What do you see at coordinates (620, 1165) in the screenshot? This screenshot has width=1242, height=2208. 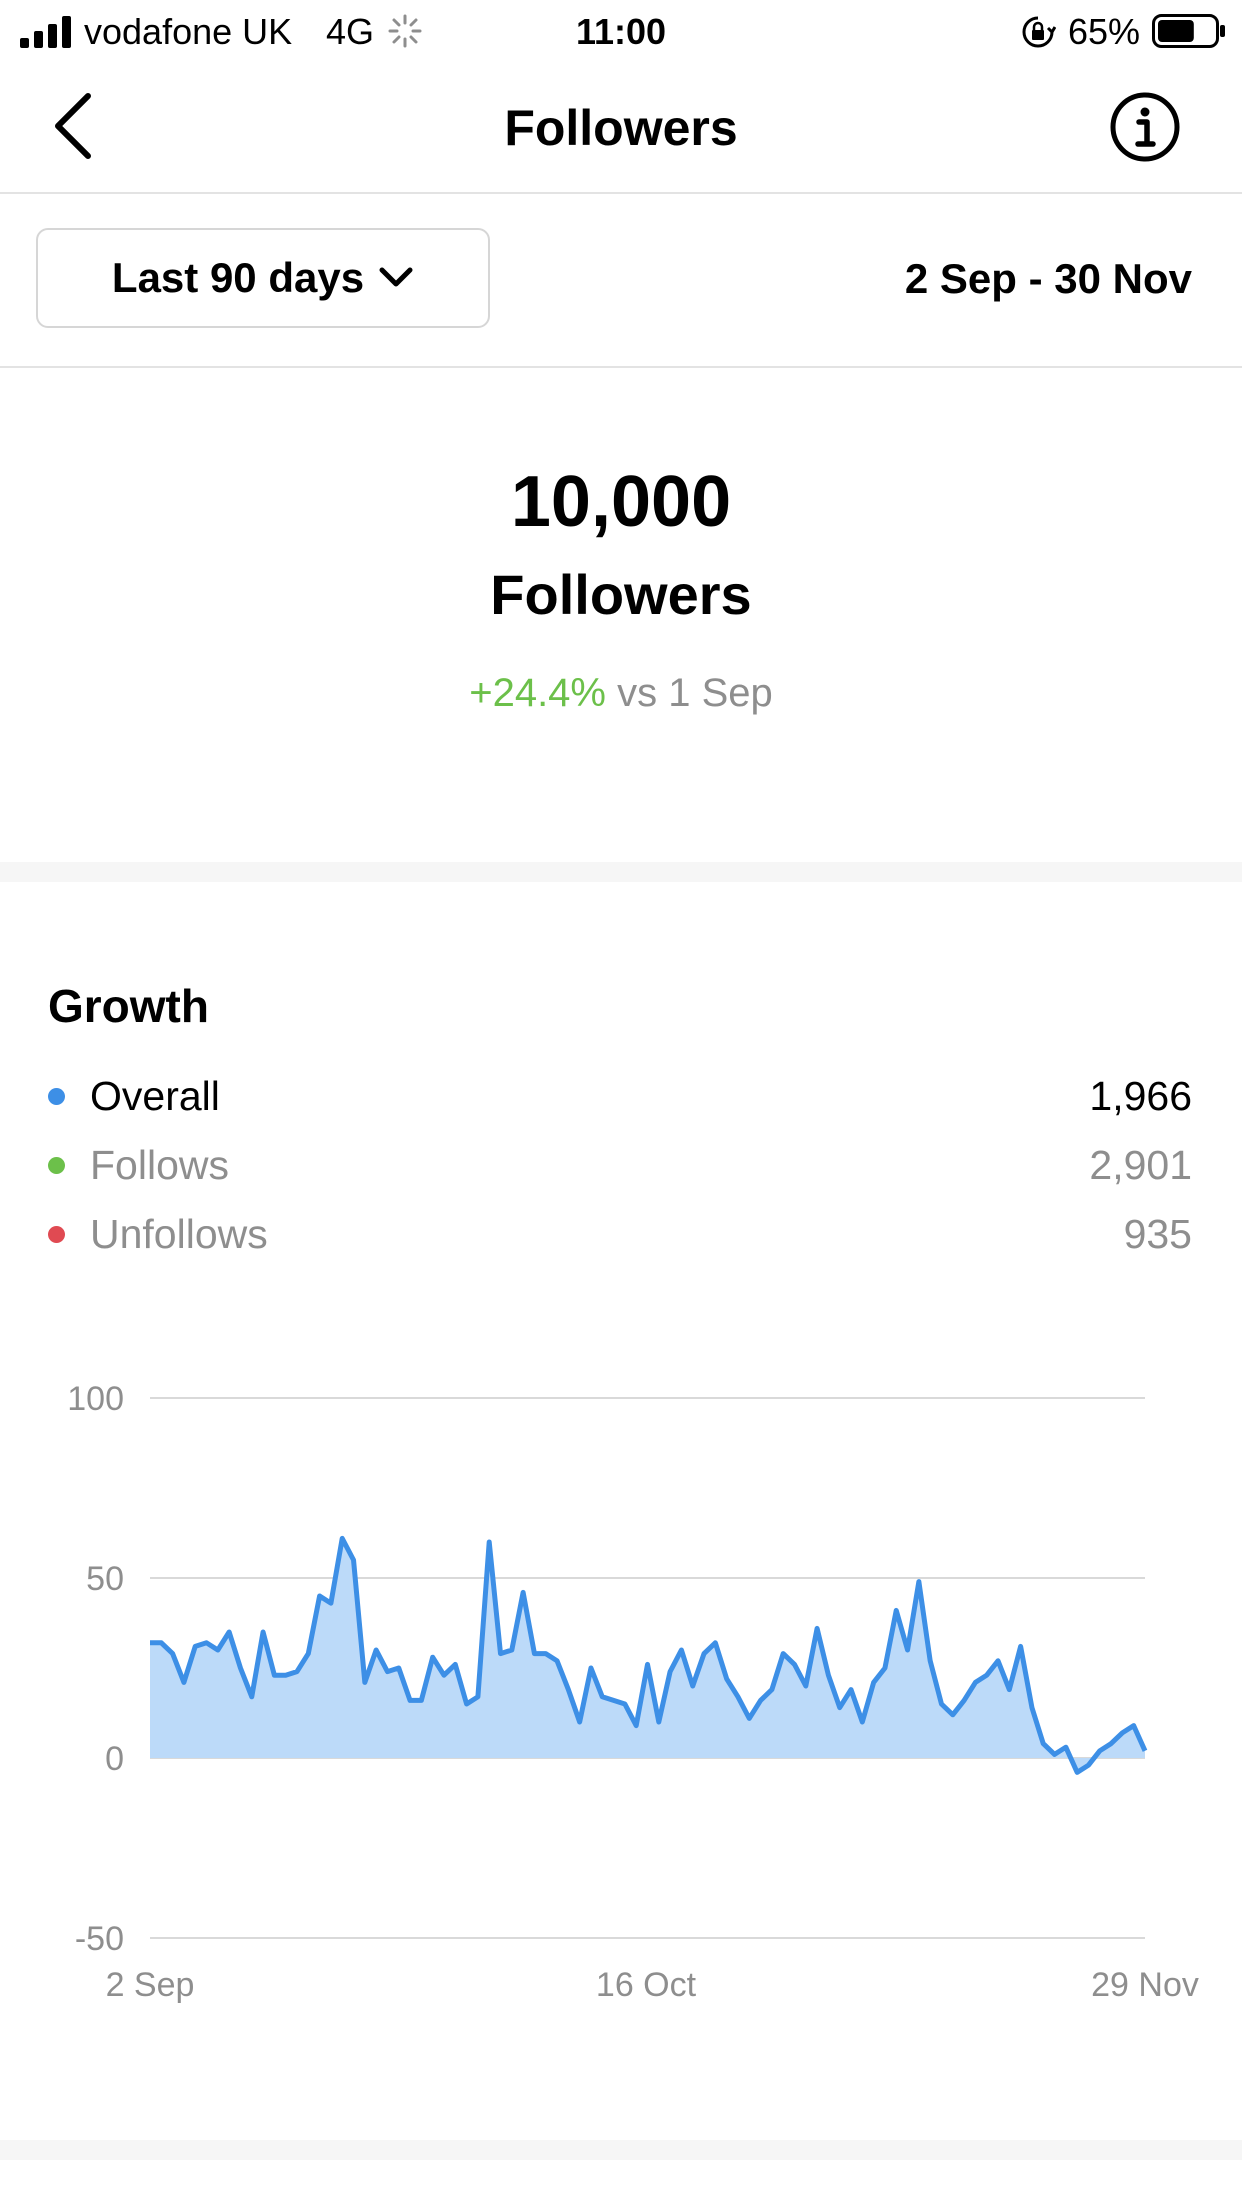 I see `legend-follows: Follows 2,901` at bounding box center [620, 1165].